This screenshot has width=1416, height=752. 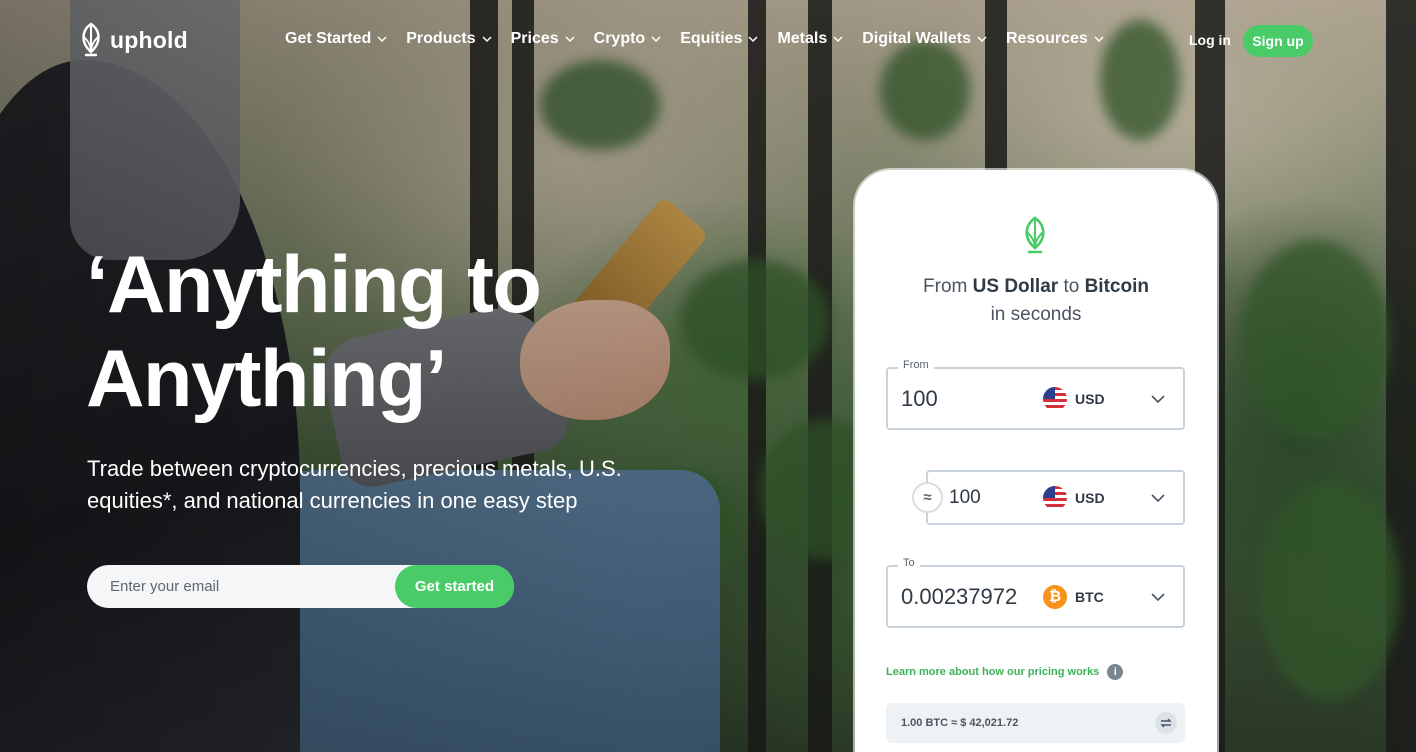 What do you see at coordinates (266, 379) in the screenshot?
I see `headline-line-2: Anything’` at bounding box center [266, 379].